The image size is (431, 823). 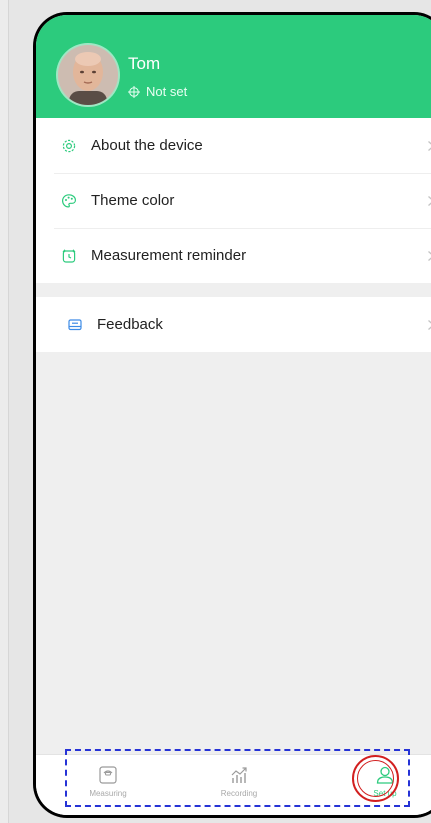 What do you see at coordinates (169, 255) in the screenshot?
I see `menu-item-label: Measurement reminder` at bounding box center [169, 255].